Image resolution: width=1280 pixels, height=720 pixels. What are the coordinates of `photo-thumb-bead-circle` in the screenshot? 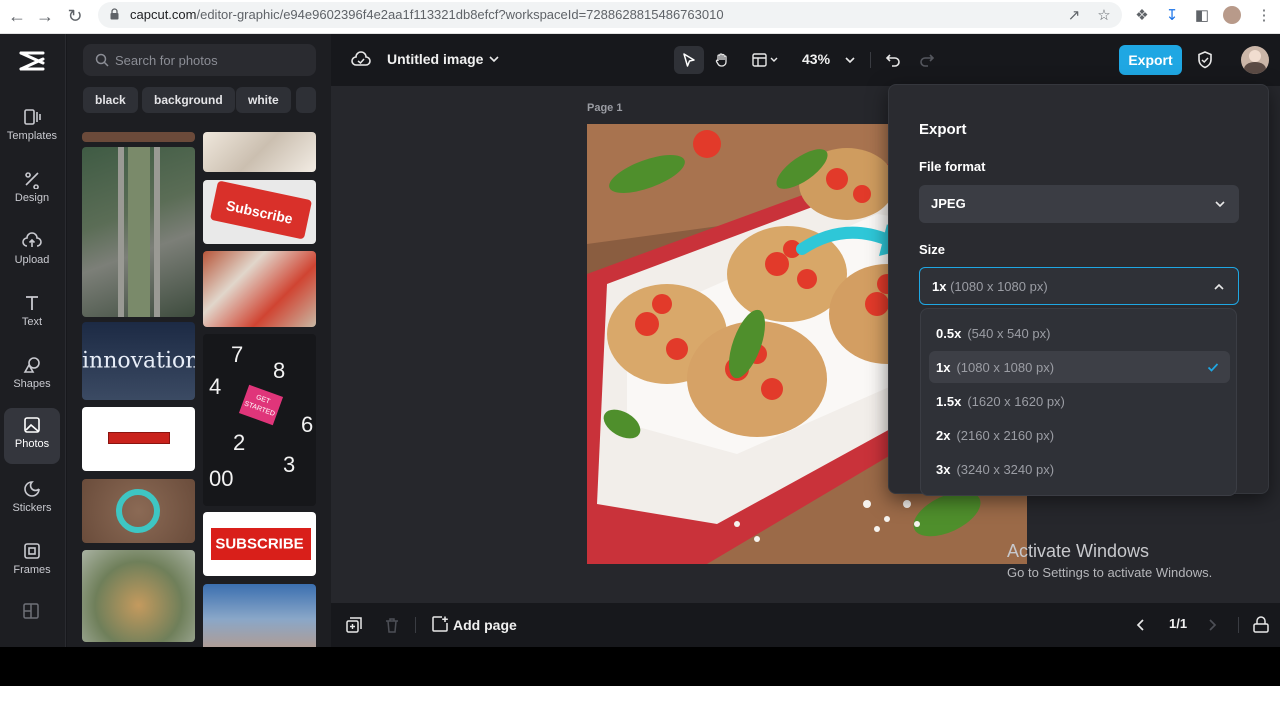 It's located at (138, 511).